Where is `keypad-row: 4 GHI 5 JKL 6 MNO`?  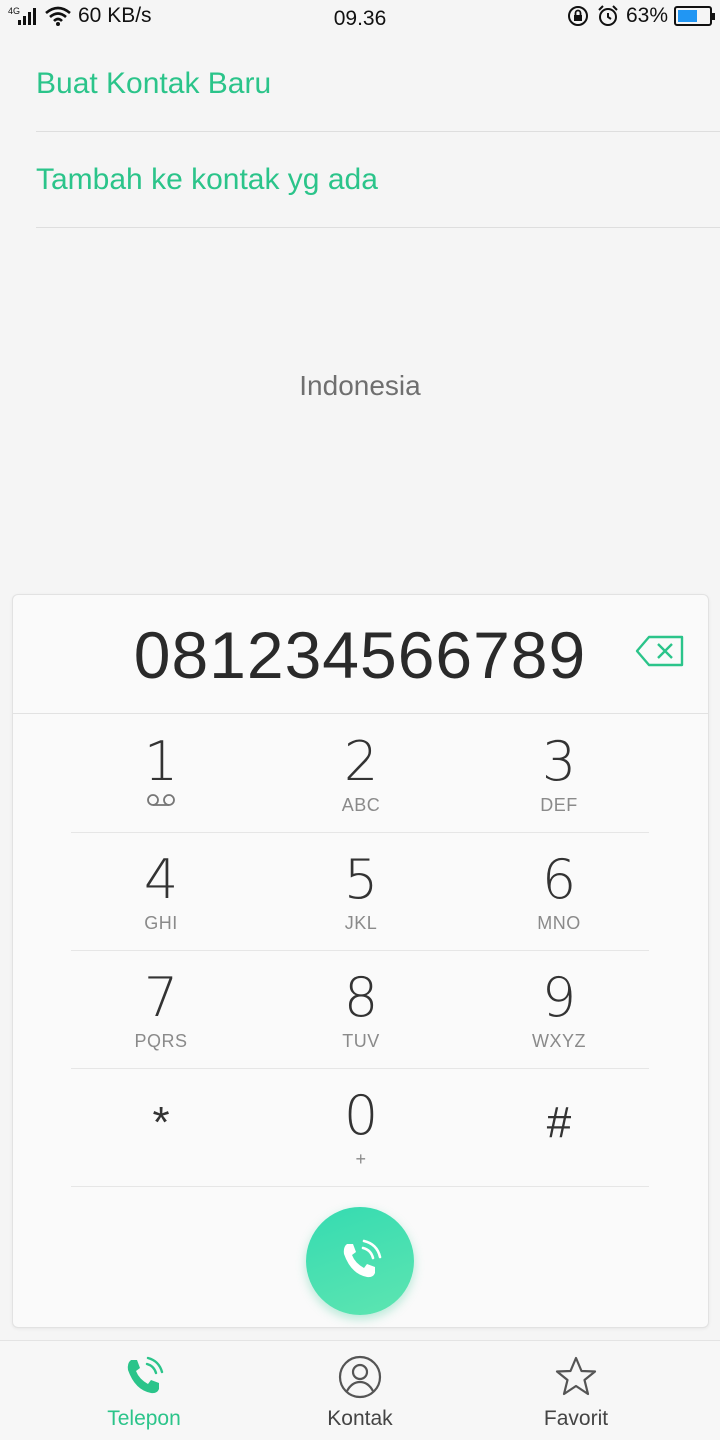
keypad-row: 4 GHI 5 JKL 6 MNO is located at coordinates (360, 892).